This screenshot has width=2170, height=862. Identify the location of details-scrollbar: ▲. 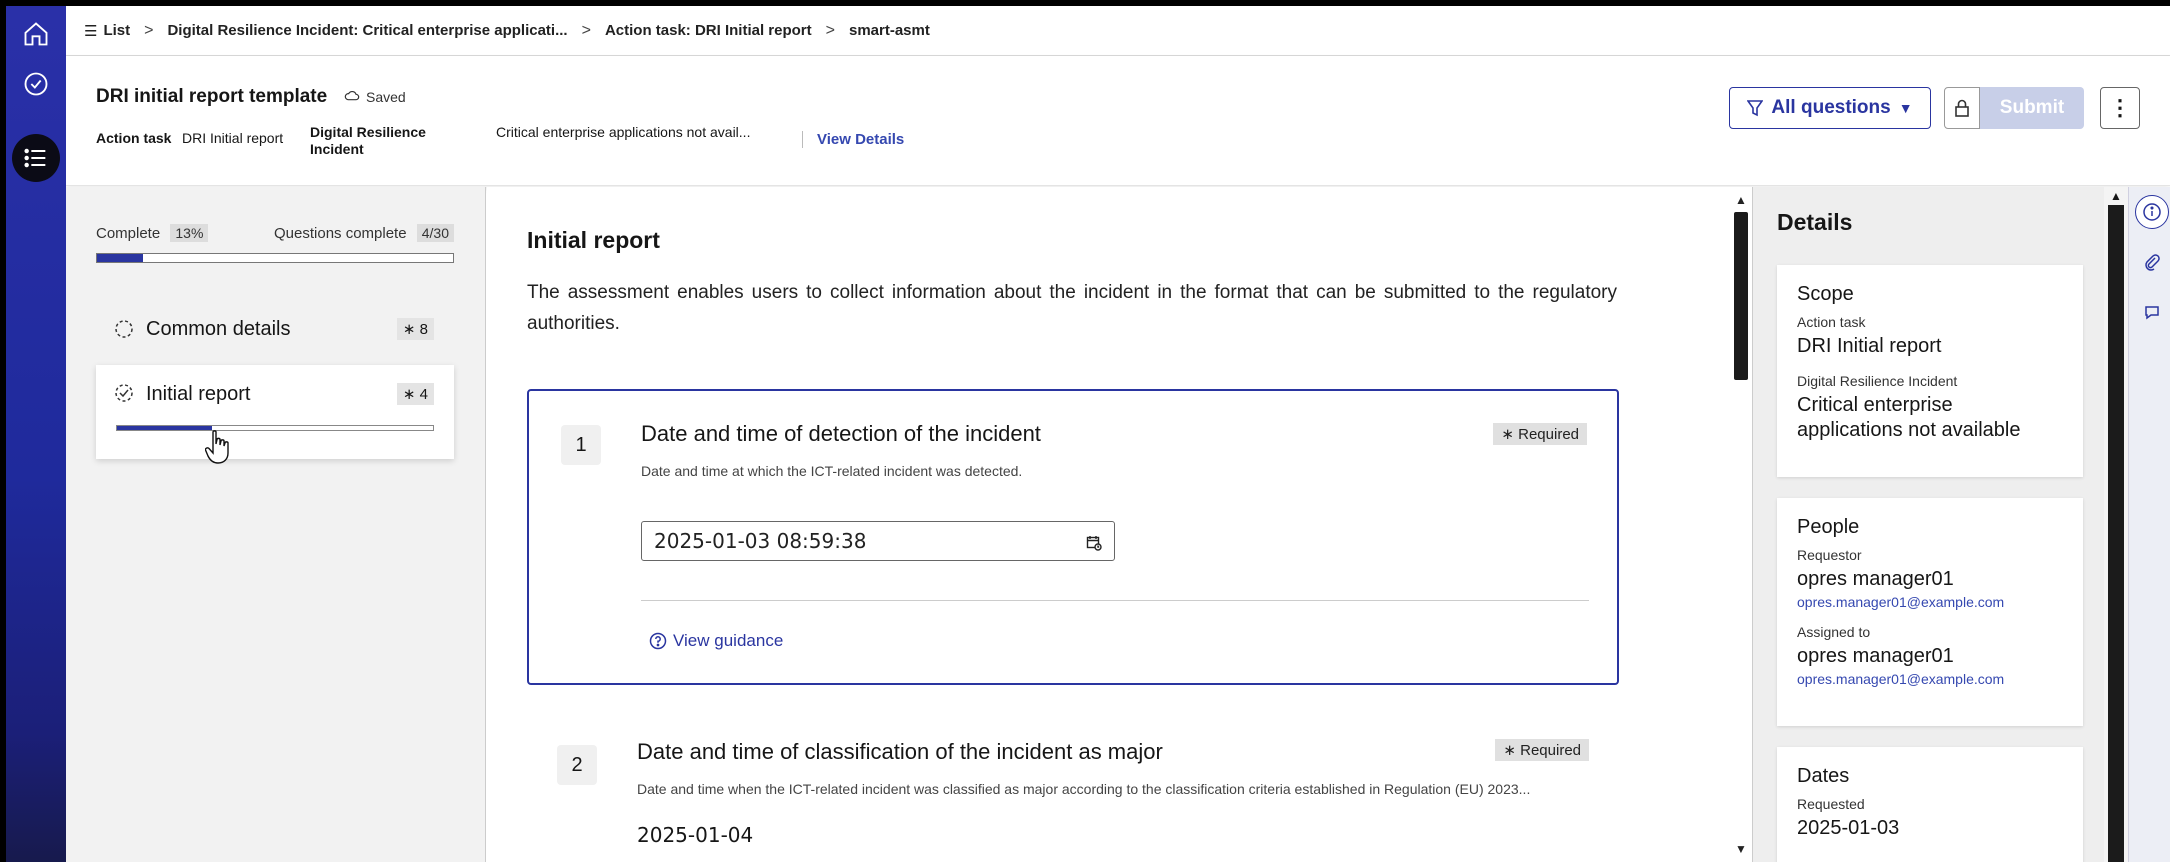
(2116, 524).